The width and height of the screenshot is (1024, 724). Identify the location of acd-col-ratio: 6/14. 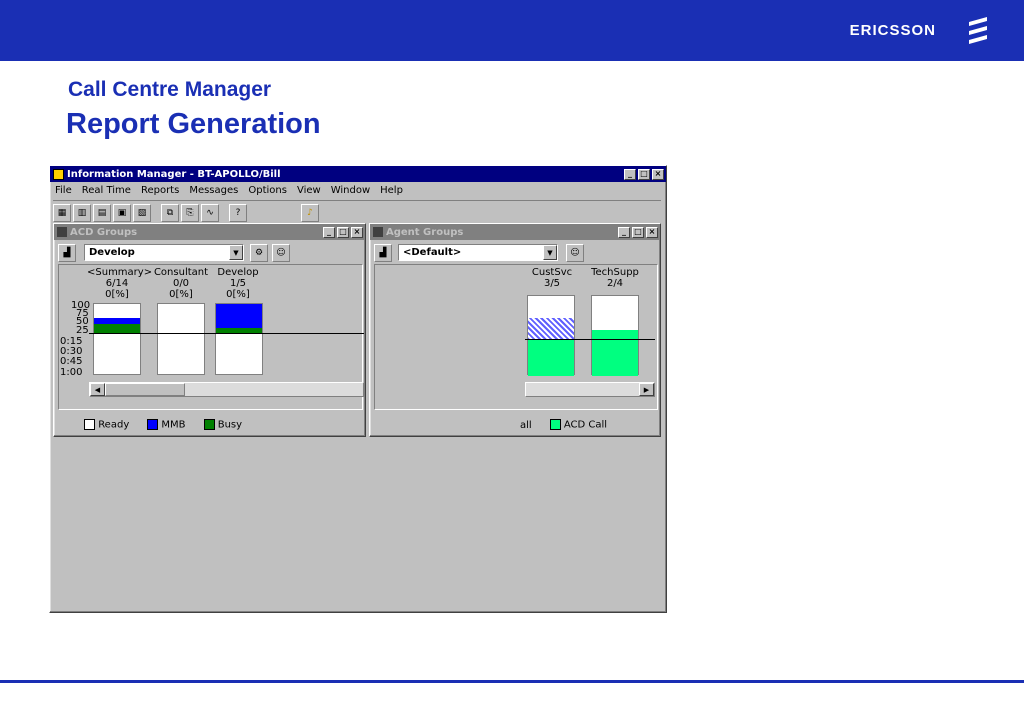
(117, 283).